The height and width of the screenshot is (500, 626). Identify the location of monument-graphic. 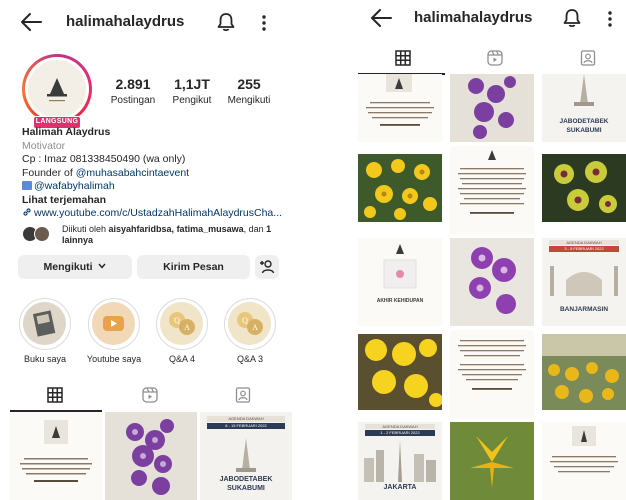
(246, 455).